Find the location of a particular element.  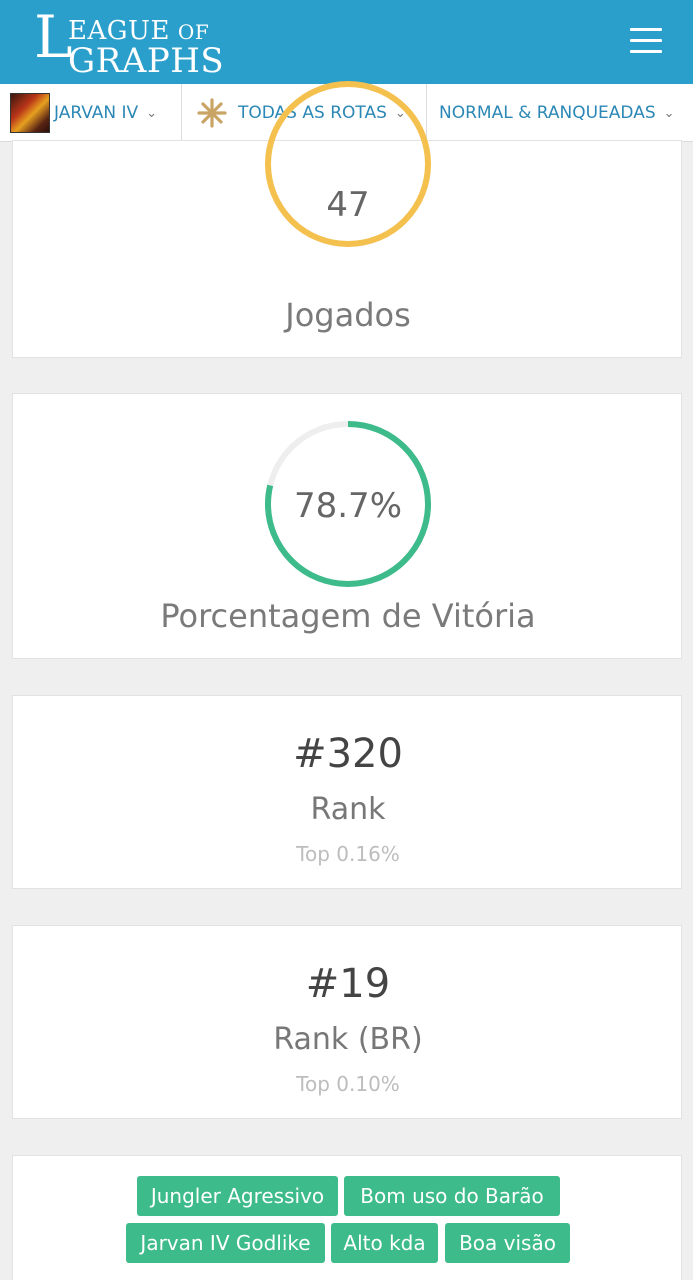

champion-filter-label: JARVAN IV is located at coordinates (96, 113).